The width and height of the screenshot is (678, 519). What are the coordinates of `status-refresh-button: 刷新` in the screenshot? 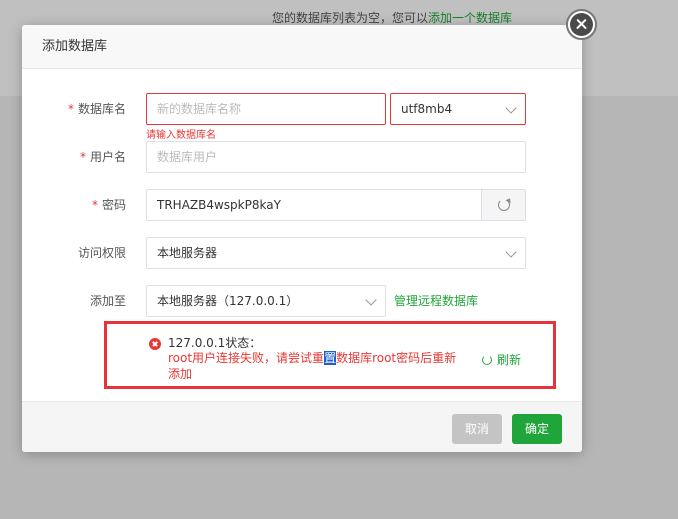 It's located at (501, 359).